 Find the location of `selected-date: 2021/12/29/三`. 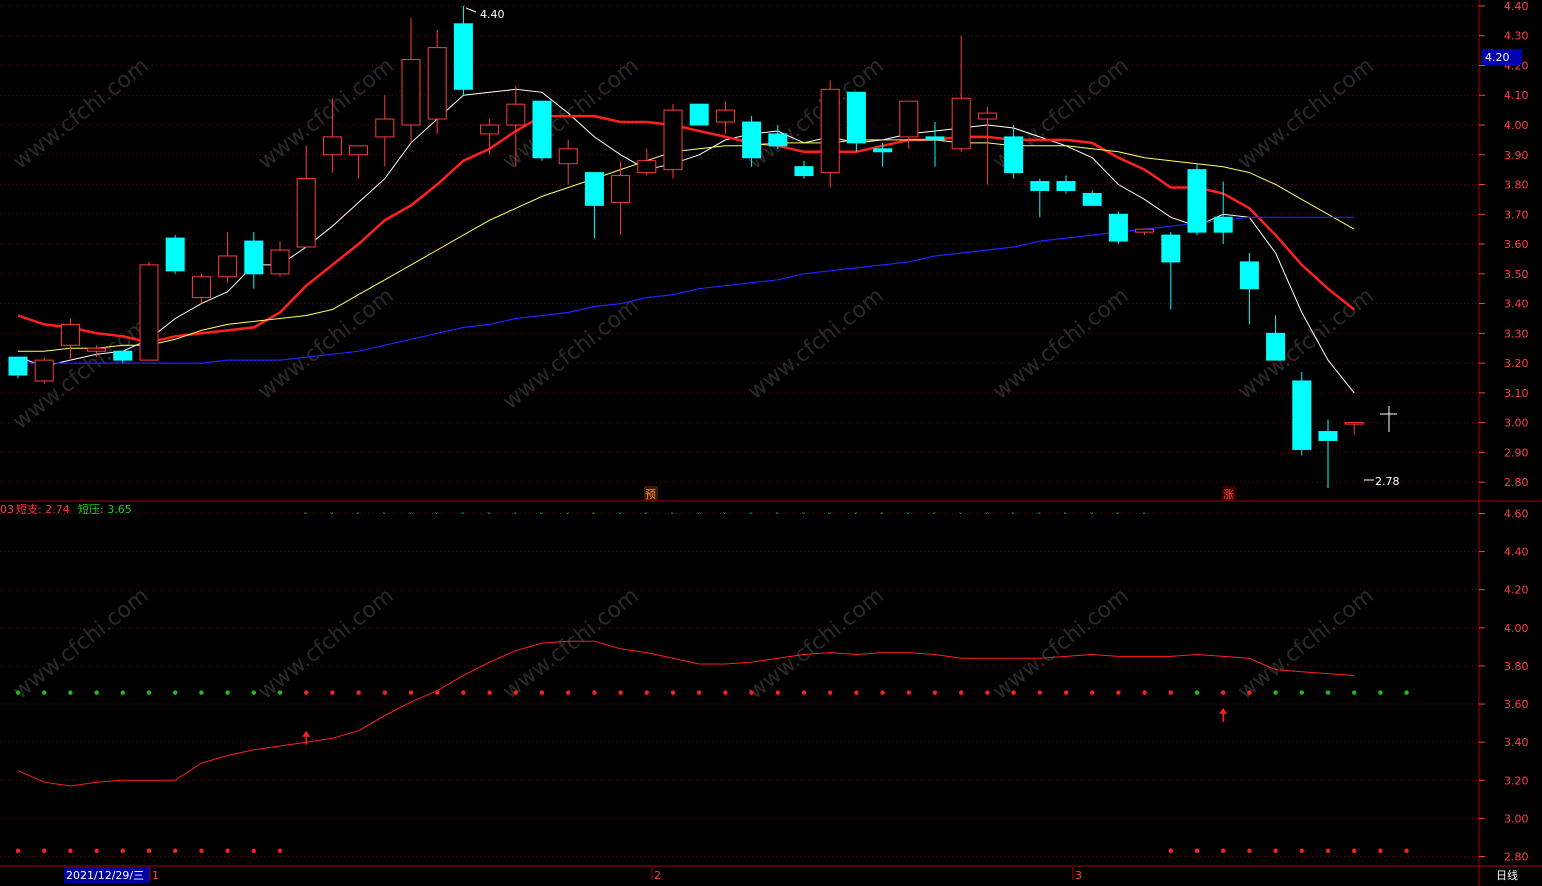

selected-date: 2021/12/29/三 is located at coordinates (105, 875).